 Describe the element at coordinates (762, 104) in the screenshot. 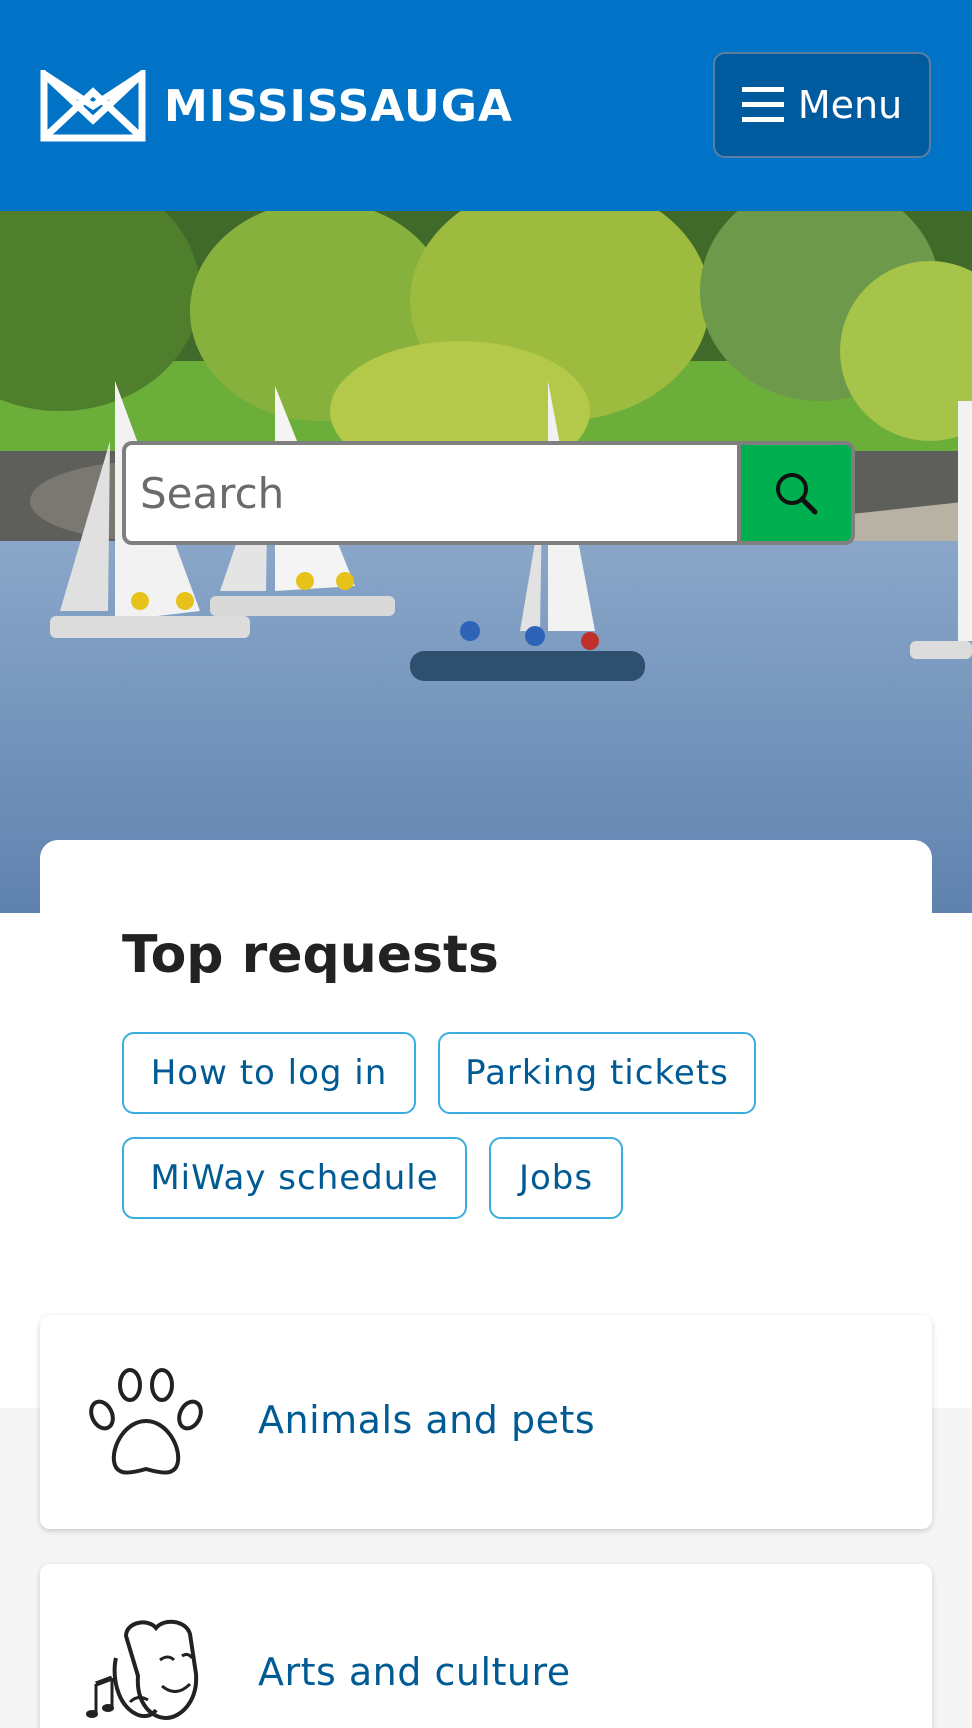

I see `hamburger-icon` at that location.